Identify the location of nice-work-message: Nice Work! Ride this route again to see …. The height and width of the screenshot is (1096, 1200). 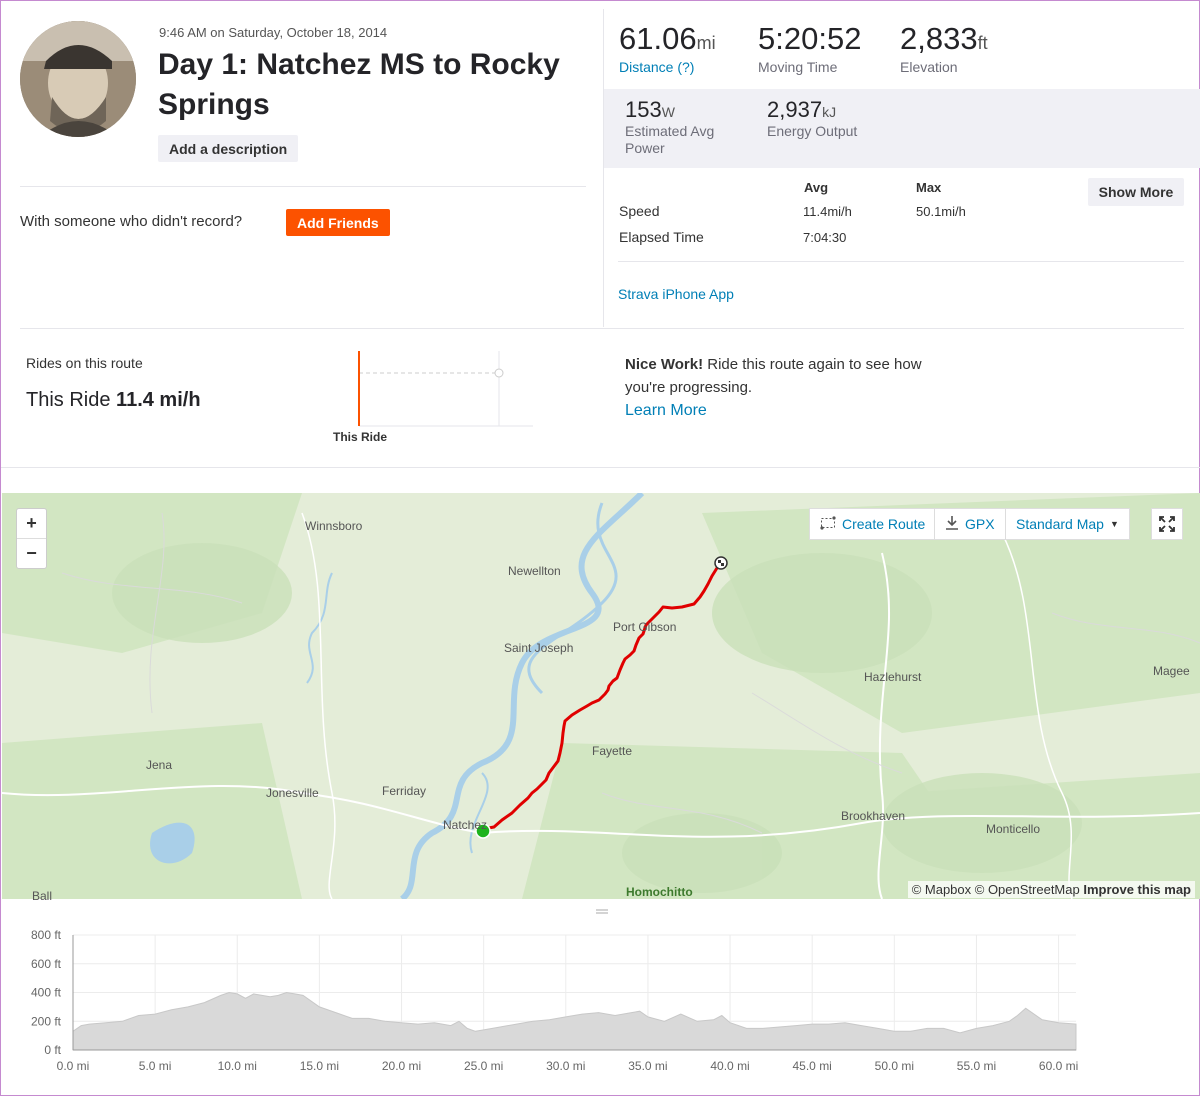
(775, 387).